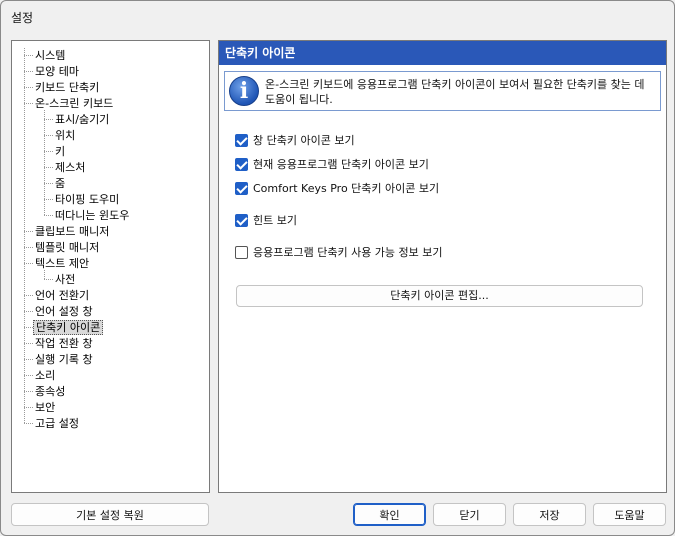 This screenshot has height=536, width=675. What do you see at coordinates (60, 183) in the screenshot?
I see `tree-item: 줌` at bounding box center [60, 183].